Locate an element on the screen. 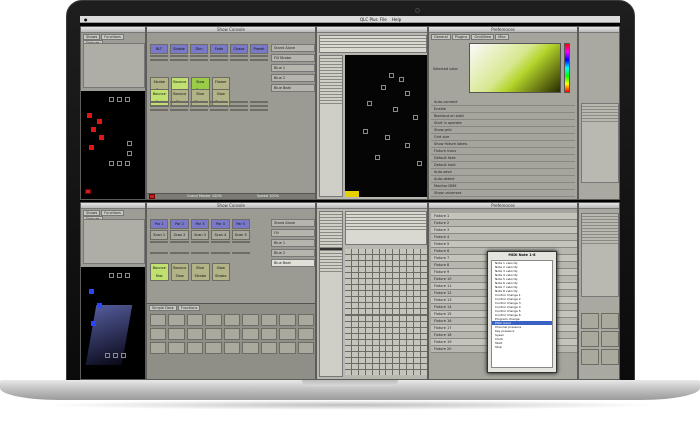  cue-button: BLT is located at coordinates (159, 49).